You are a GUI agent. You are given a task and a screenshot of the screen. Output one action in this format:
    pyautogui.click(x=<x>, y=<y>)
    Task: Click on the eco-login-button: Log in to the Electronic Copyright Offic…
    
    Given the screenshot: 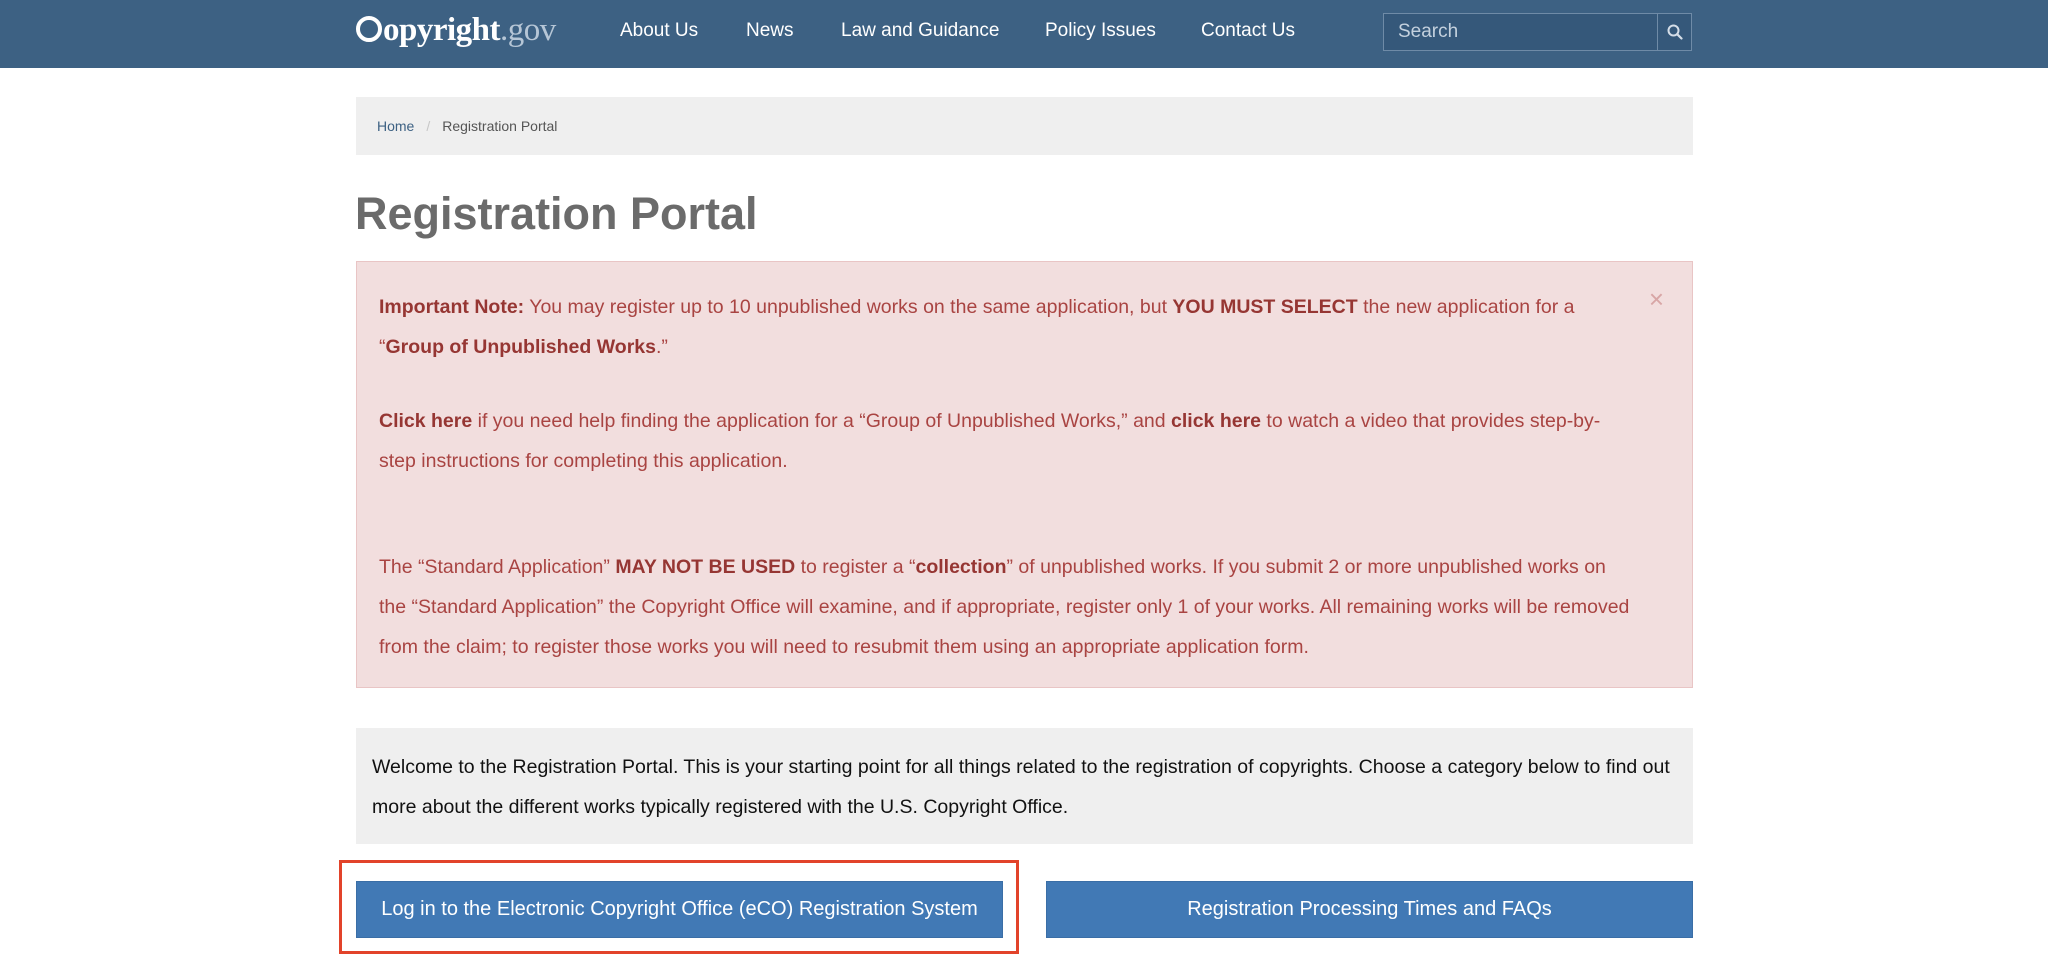 What is the action you would take?
    pyautogui.click(x=679, y=909)
    